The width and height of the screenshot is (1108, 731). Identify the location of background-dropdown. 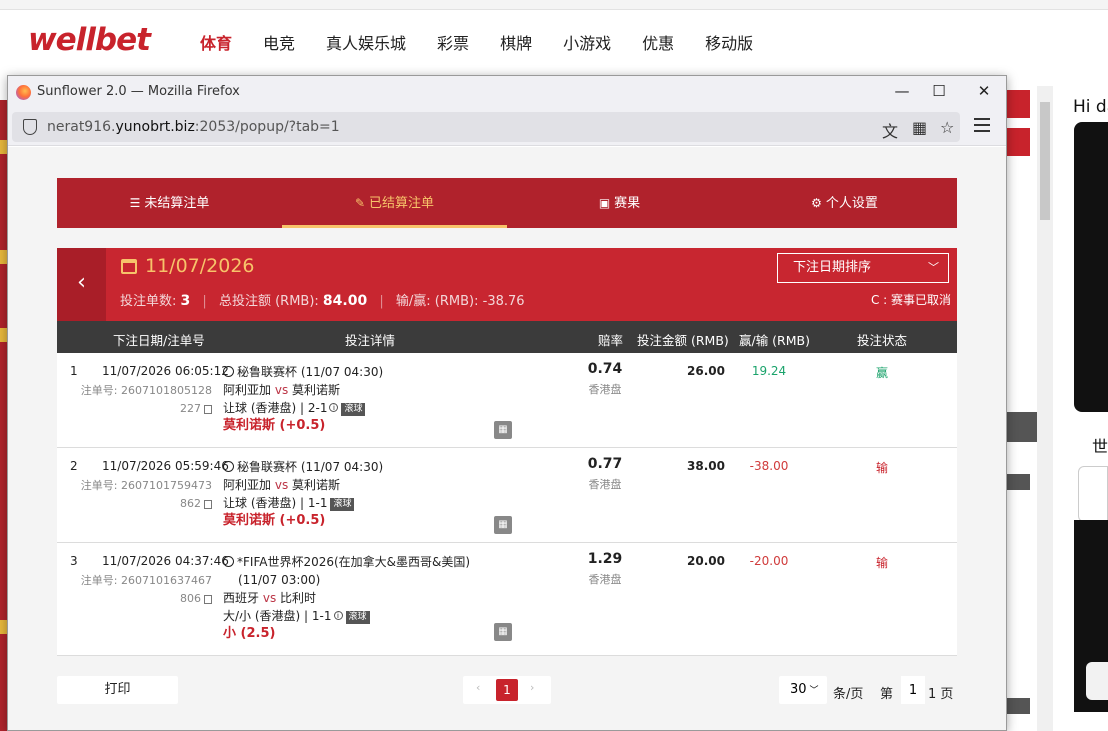
(1018, 142).